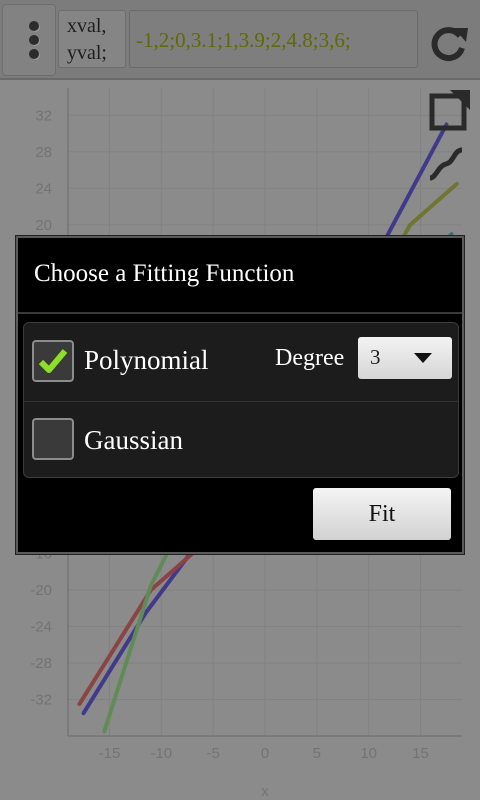 The height and width of the screenshot is (800, 480). I want to click on polynomial-checkbox, so click(53, 361).